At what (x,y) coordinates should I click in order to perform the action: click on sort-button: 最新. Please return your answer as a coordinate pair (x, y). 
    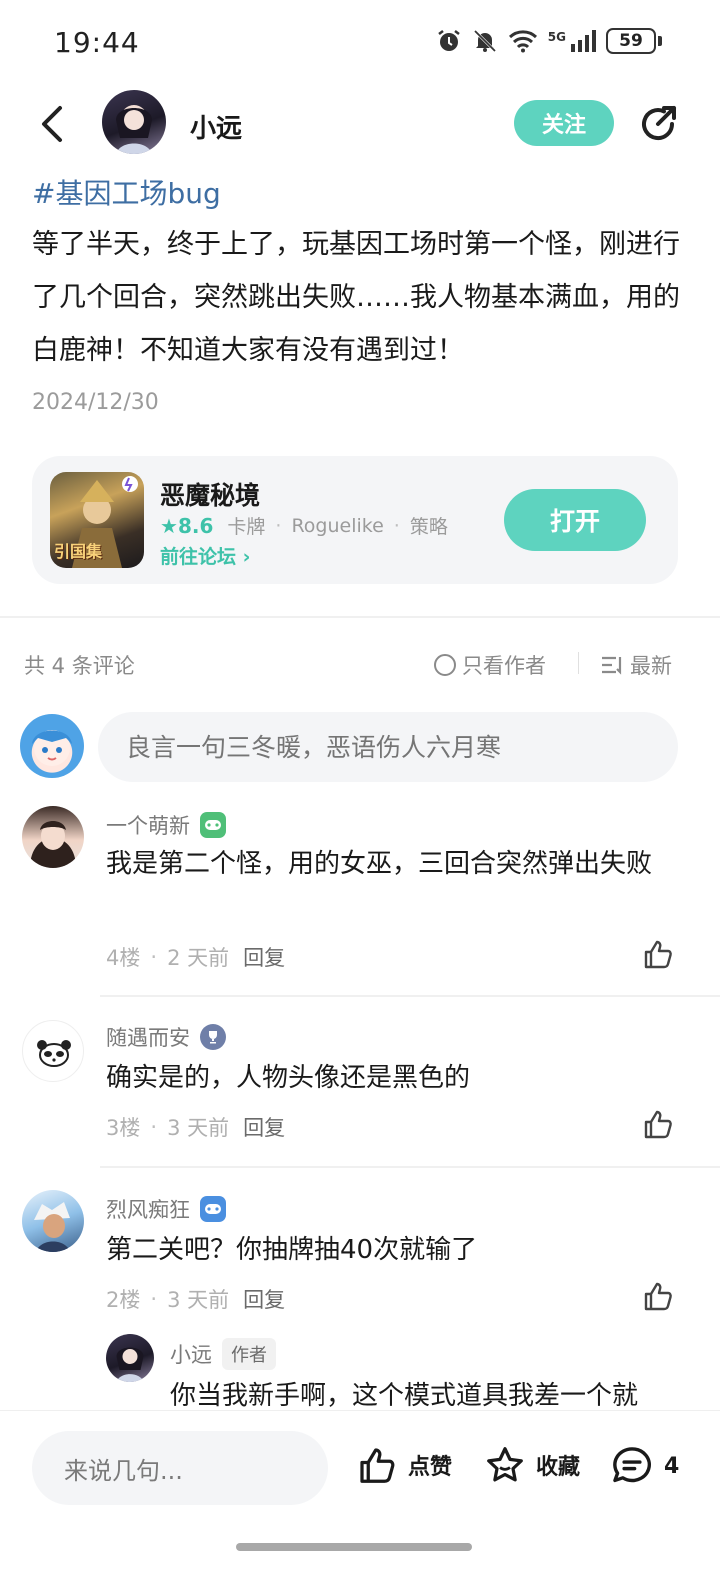
    Looking at the image, I should click on (636, 665).